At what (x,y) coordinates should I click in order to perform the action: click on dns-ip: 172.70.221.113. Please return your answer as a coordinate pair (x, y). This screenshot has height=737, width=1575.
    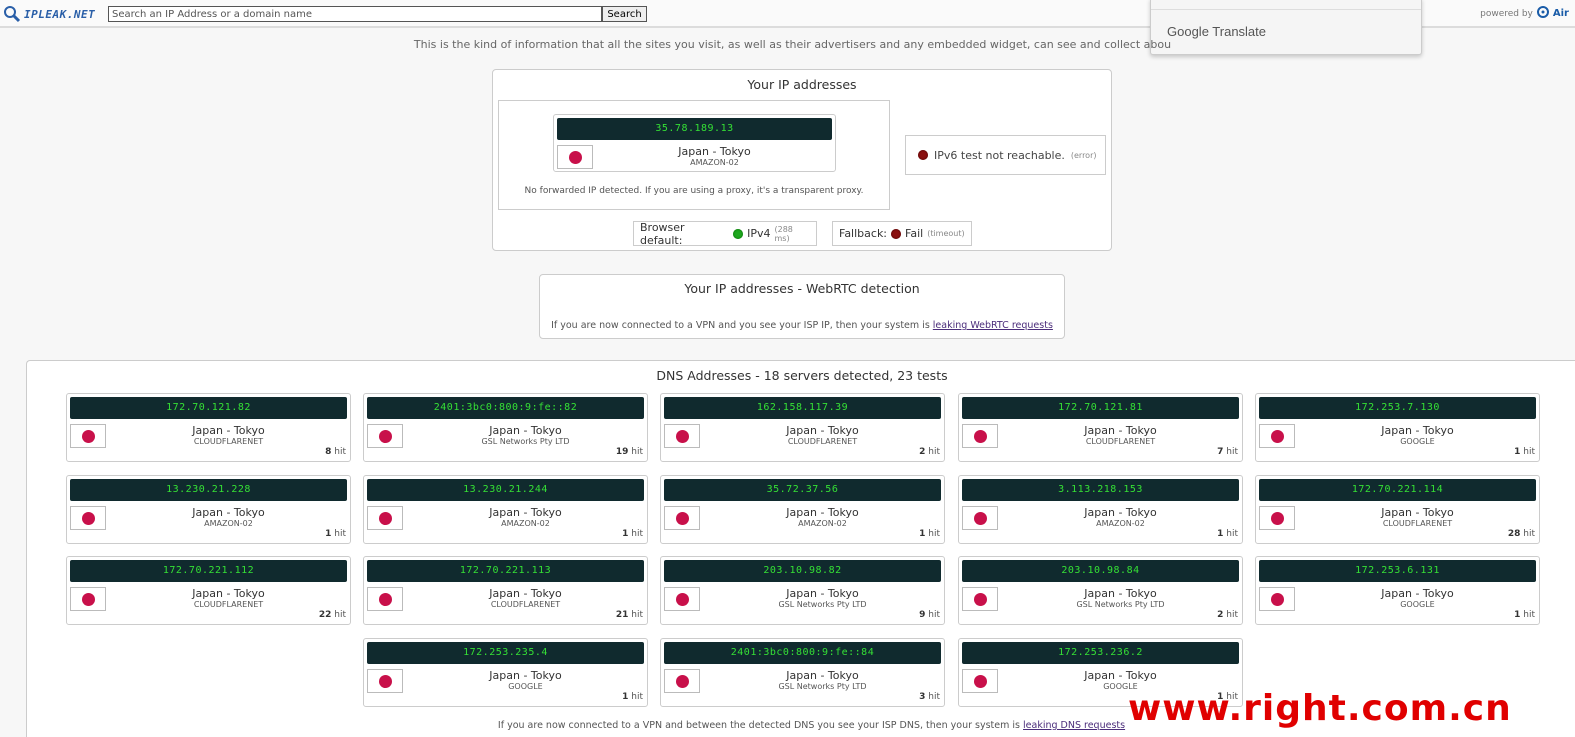
    Looking at the image, I should click on (505, 571).